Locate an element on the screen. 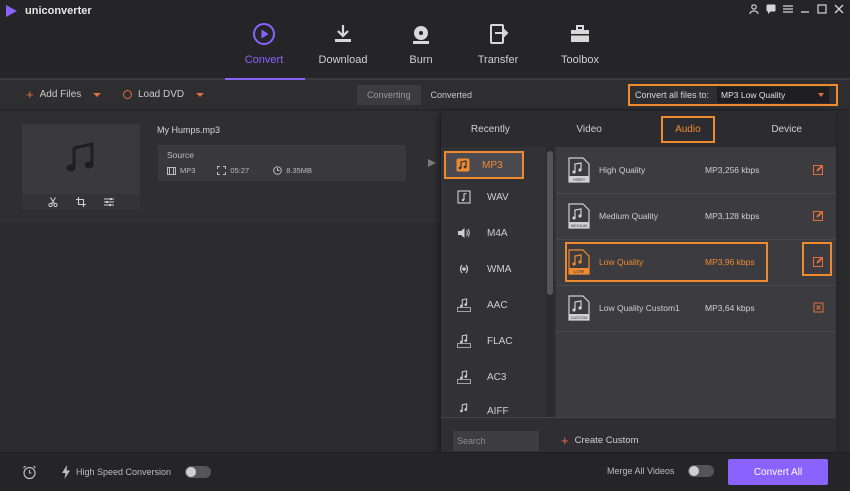 Image resolution: width=850 pixels, height=491 pixels. create-custom-label: Create Custom is located at coordinates (606, 440).